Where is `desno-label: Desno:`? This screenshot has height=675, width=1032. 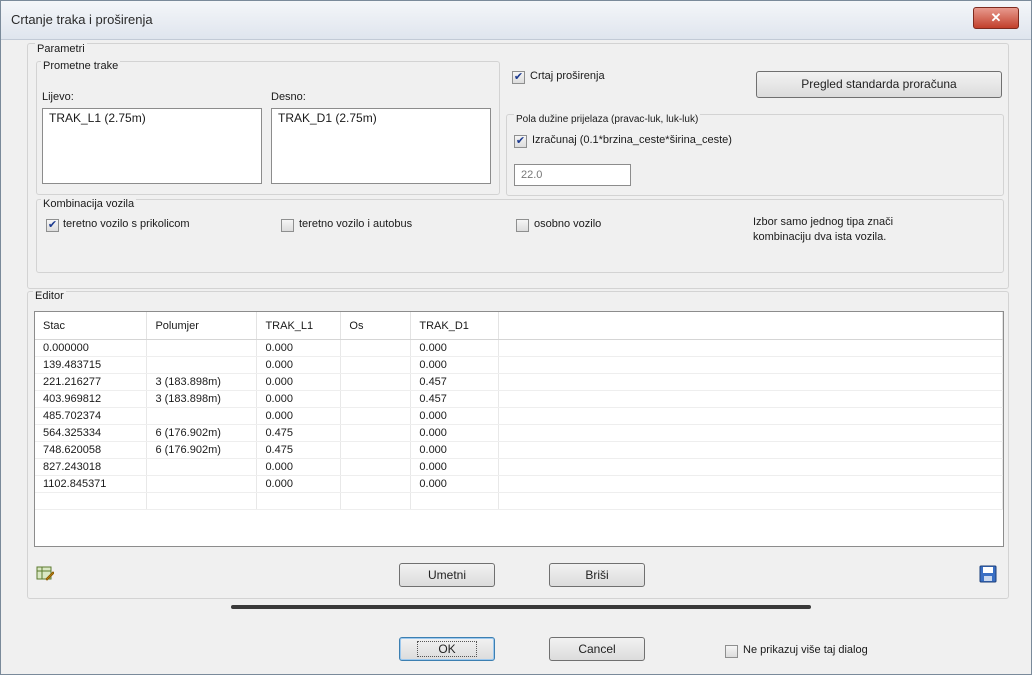
desno-label: Desno: is located at coordinates (288, 97).